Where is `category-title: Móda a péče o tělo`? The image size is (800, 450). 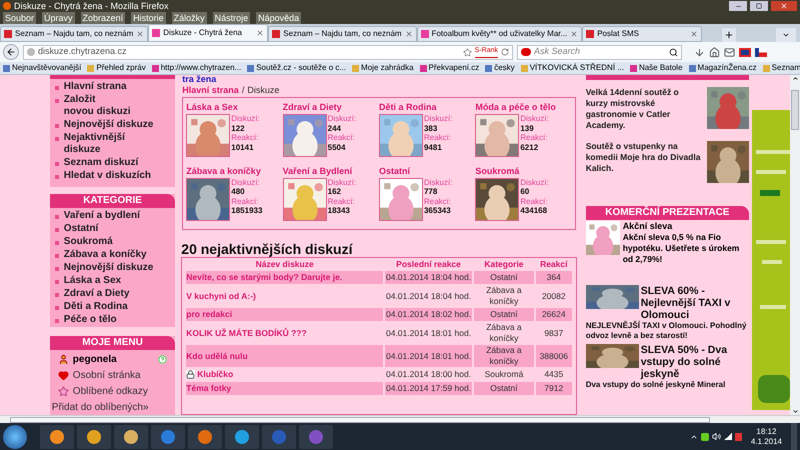
category-title: Móda a péče o tělo is located at coordinates (523, 107).